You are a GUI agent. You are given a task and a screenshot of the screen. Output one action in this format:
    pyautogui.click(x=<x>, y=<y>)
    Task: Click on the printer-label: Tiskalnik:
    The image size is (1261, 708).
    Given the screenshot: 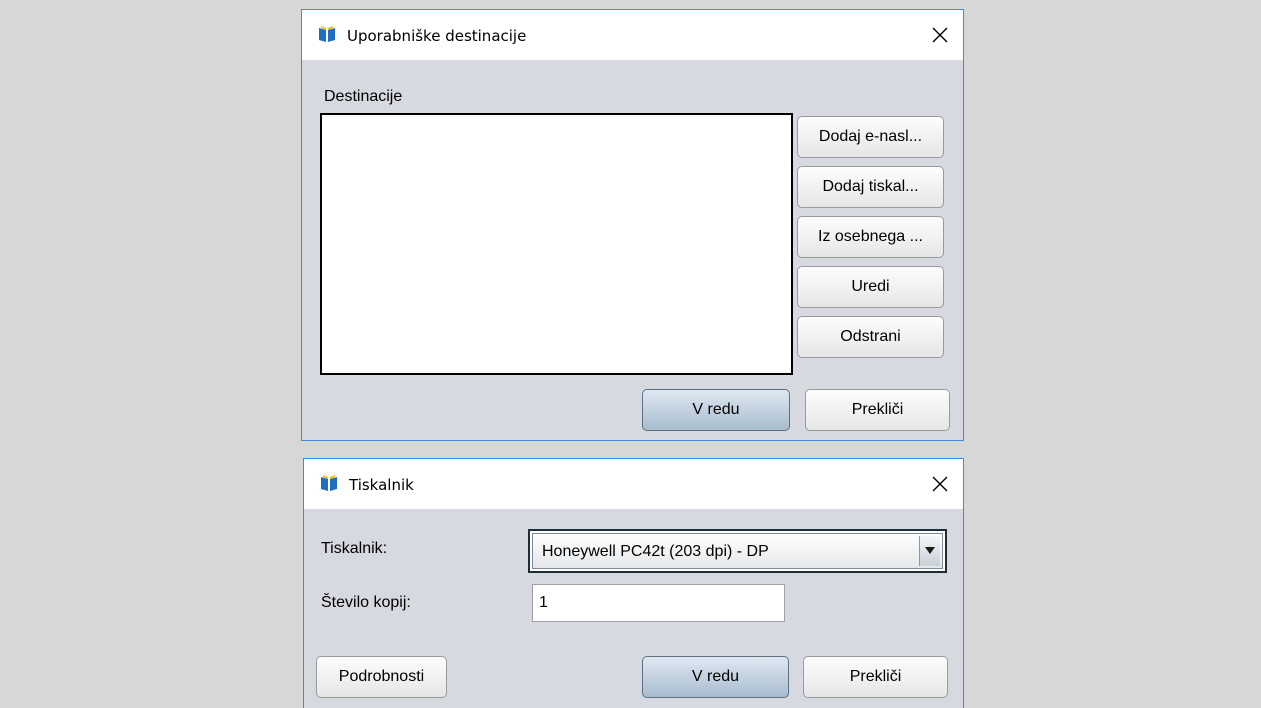 What is the action you would take?
    pyautogui.click(x=354, y=548)
    